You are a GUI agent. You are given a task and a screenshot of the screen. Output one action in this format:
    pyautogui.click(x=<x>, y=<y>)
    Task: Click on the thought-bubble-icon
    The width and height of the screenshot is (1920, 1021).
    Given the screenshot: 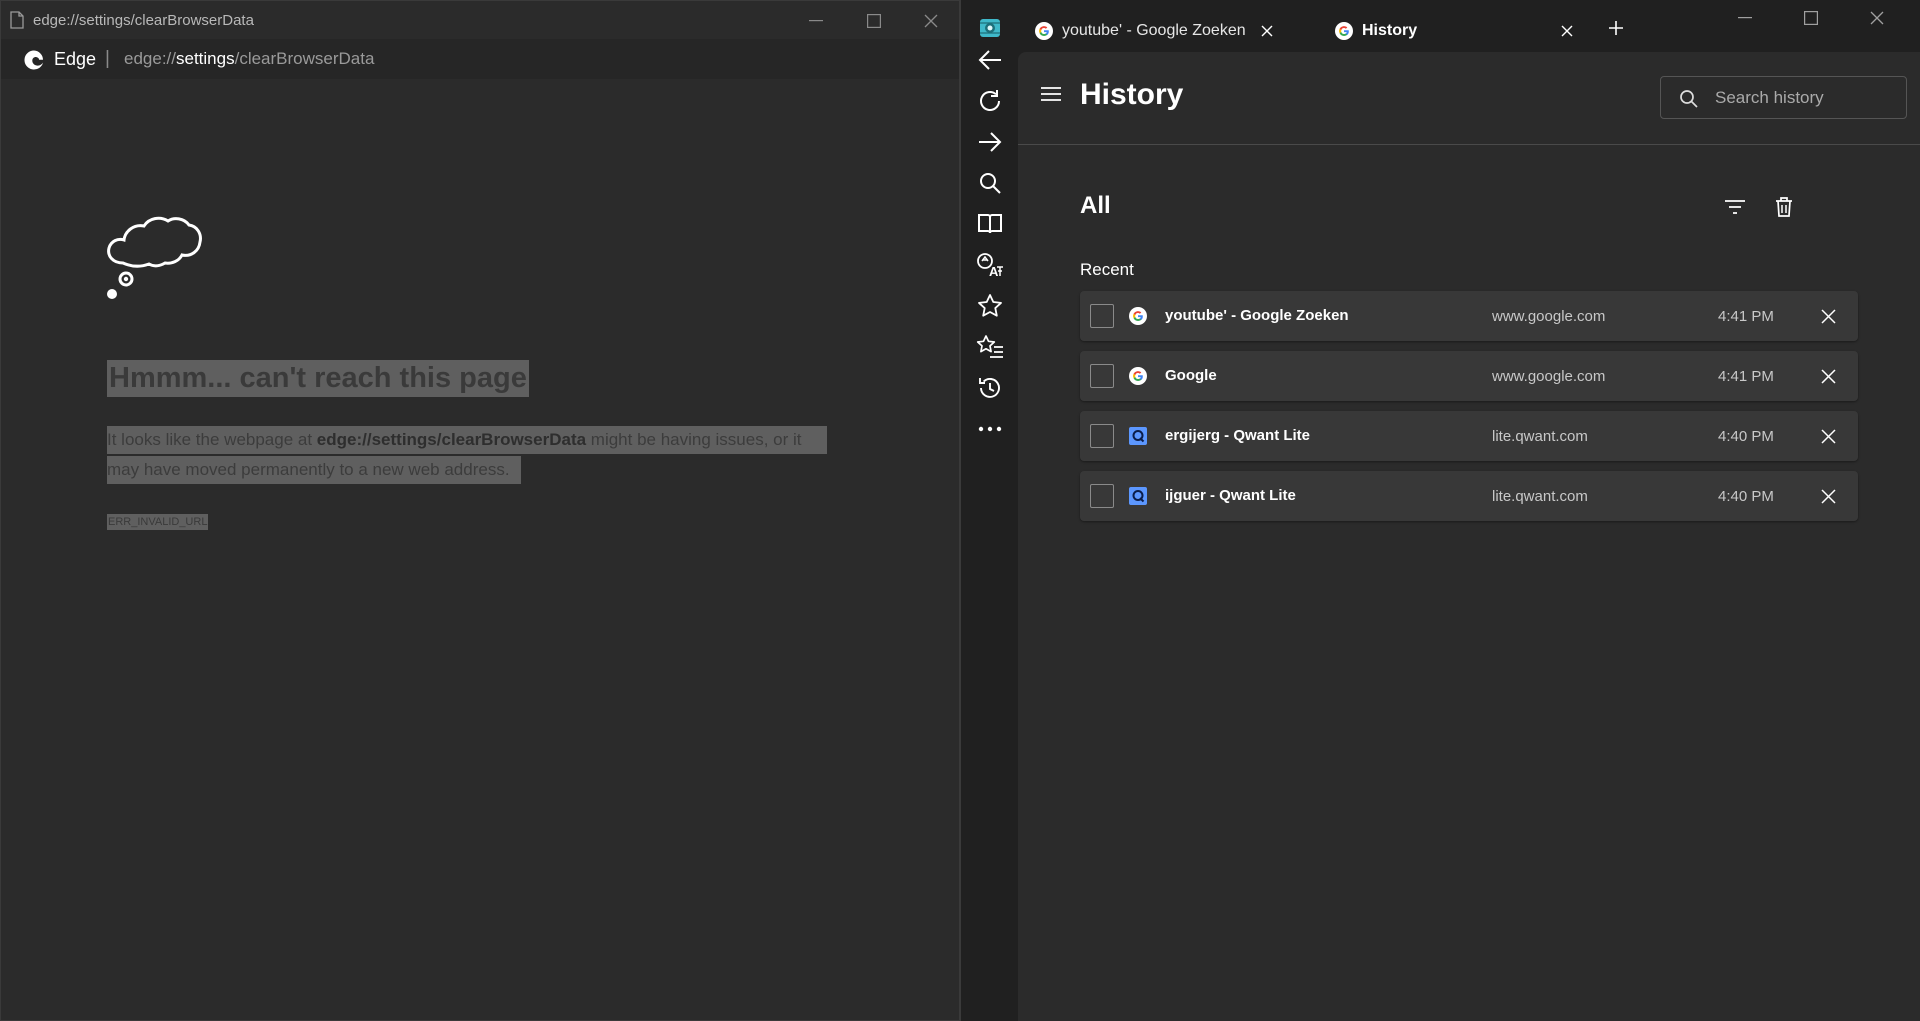 What is the action you would take?
    pyautogui.click(x=153, y=251)
    